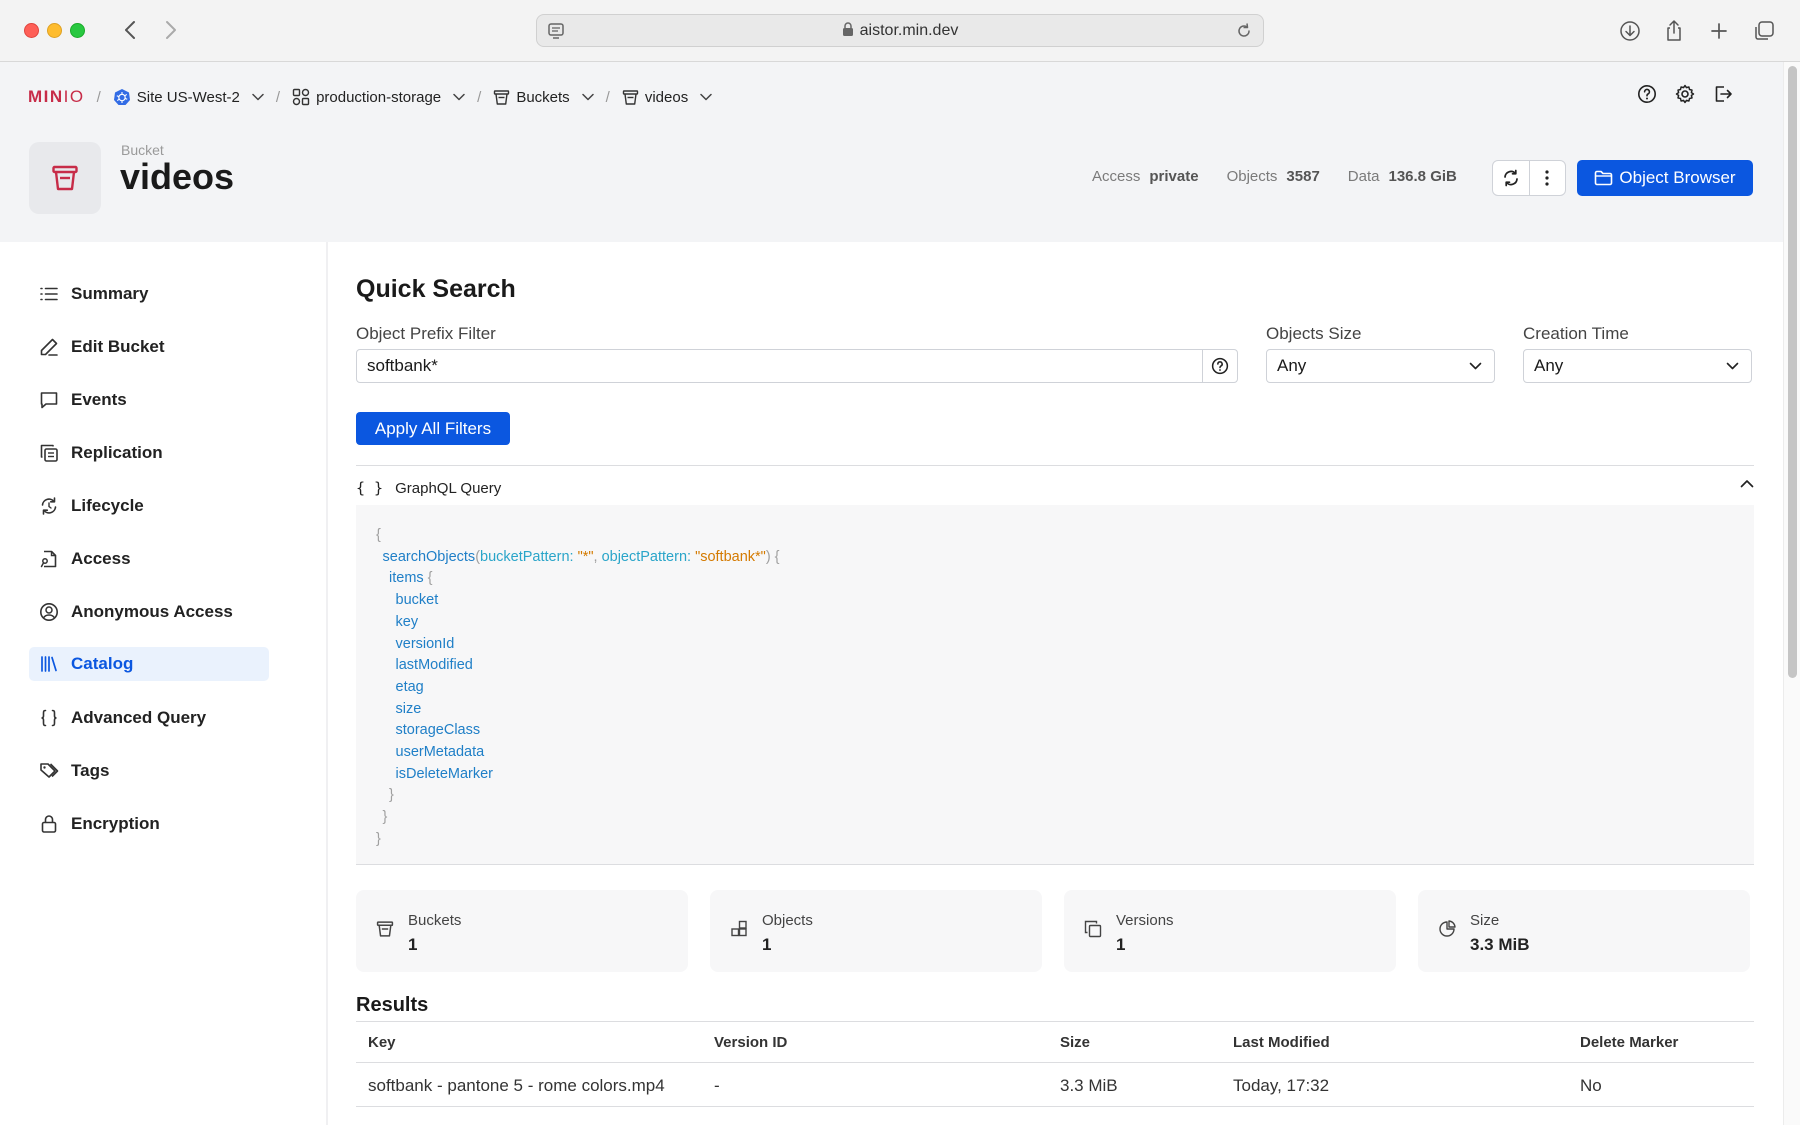  Describe the element at coordinates (1547, 178) in the screenshot. I see `more-options-button` at that location.